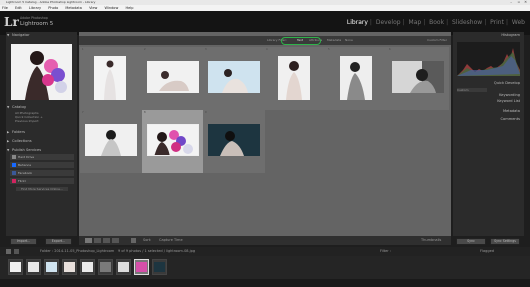 This screenshot has width=530, height=287. I want to click on folder-info: Folder : 2014-11-05_Photoshop_Lightroom, so click(77, 251).